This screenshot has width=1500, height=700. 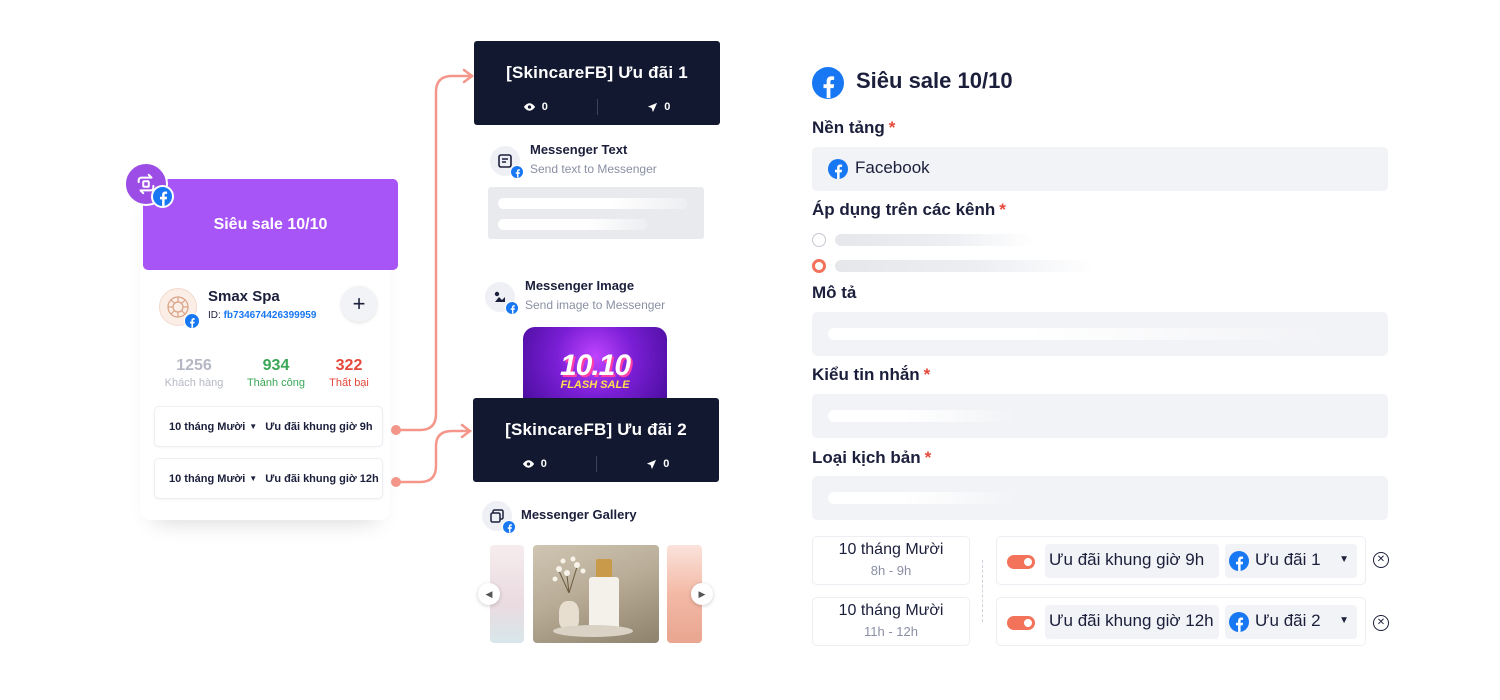 I want to click on message-type-select, so click(x=1100, y=416).